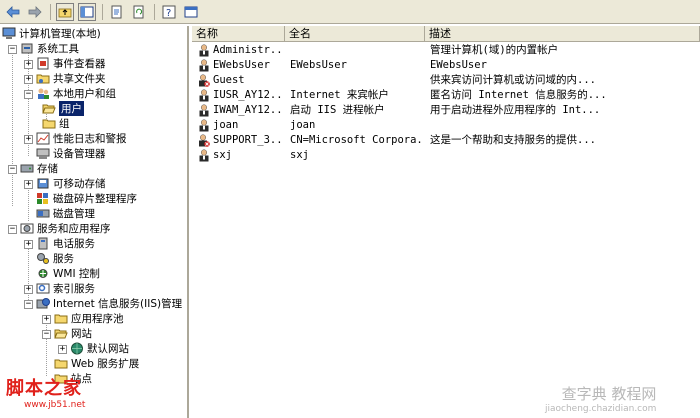 The image size is (700, 418). What do you see at coordinates (74, 229) in the screenshot?
I see `tree-item-label: 服务和应用程序` at bounding box center [74, 229].